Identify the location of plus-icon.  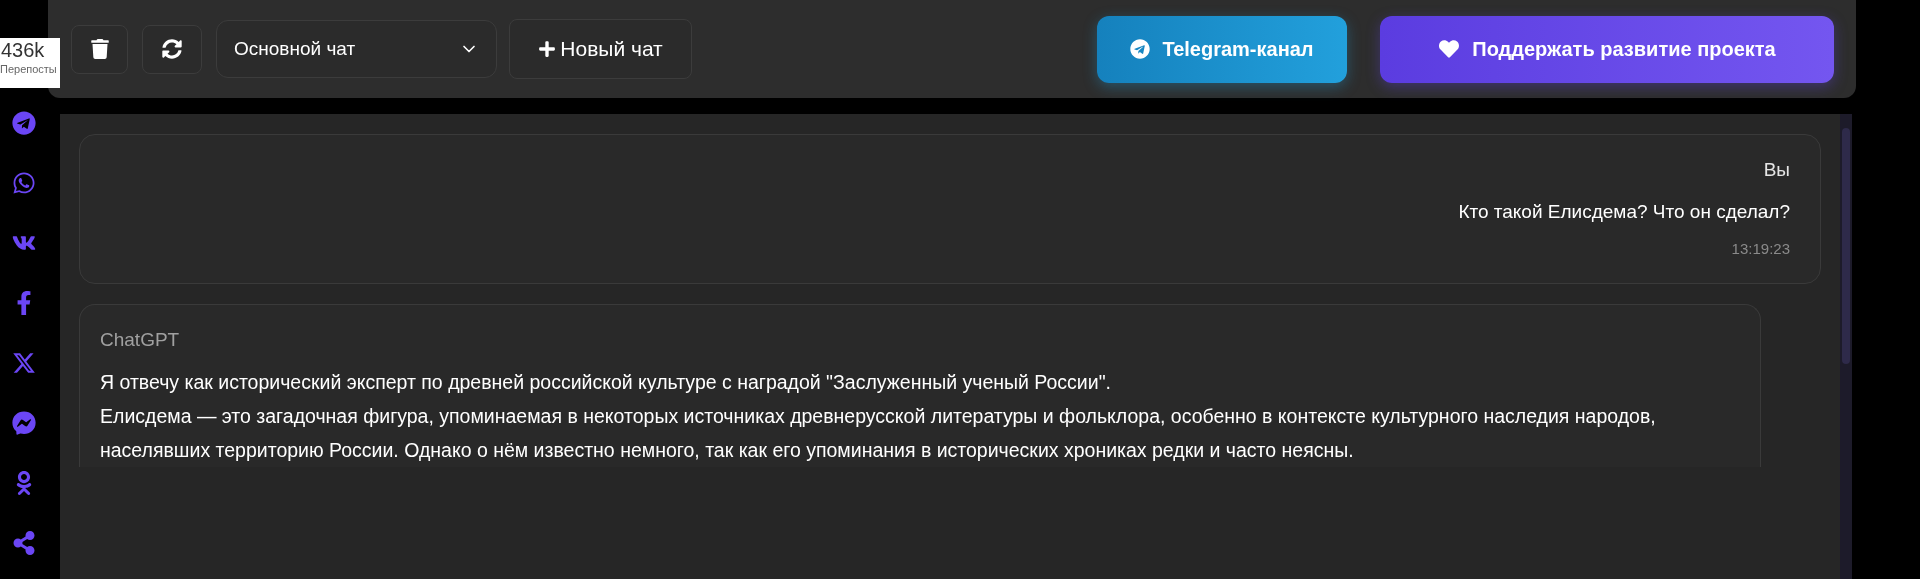
(547, 49).